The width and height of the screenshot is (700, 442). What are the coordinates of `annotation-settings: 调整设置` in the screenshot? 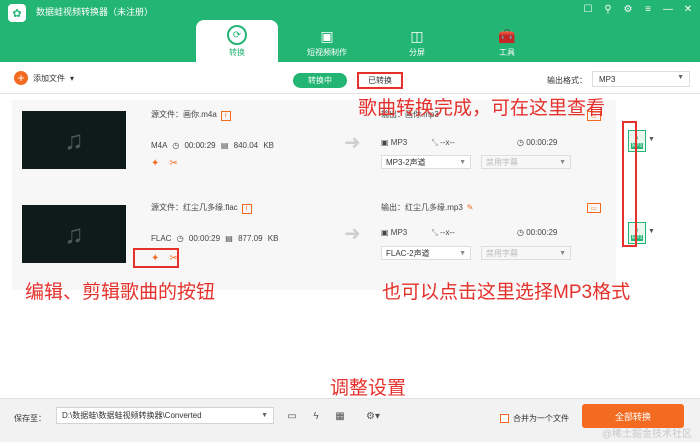 It's located at (368, 388).